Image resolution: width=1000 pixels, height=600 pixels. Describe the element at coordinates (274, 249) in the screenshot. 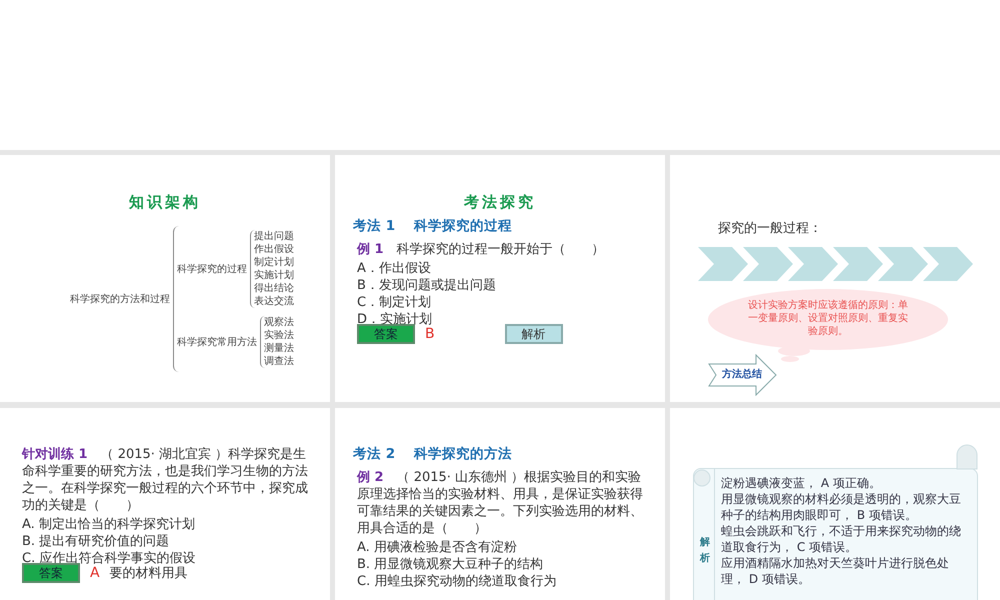

I see `mindmap-leaf: 作出假设` at that location.